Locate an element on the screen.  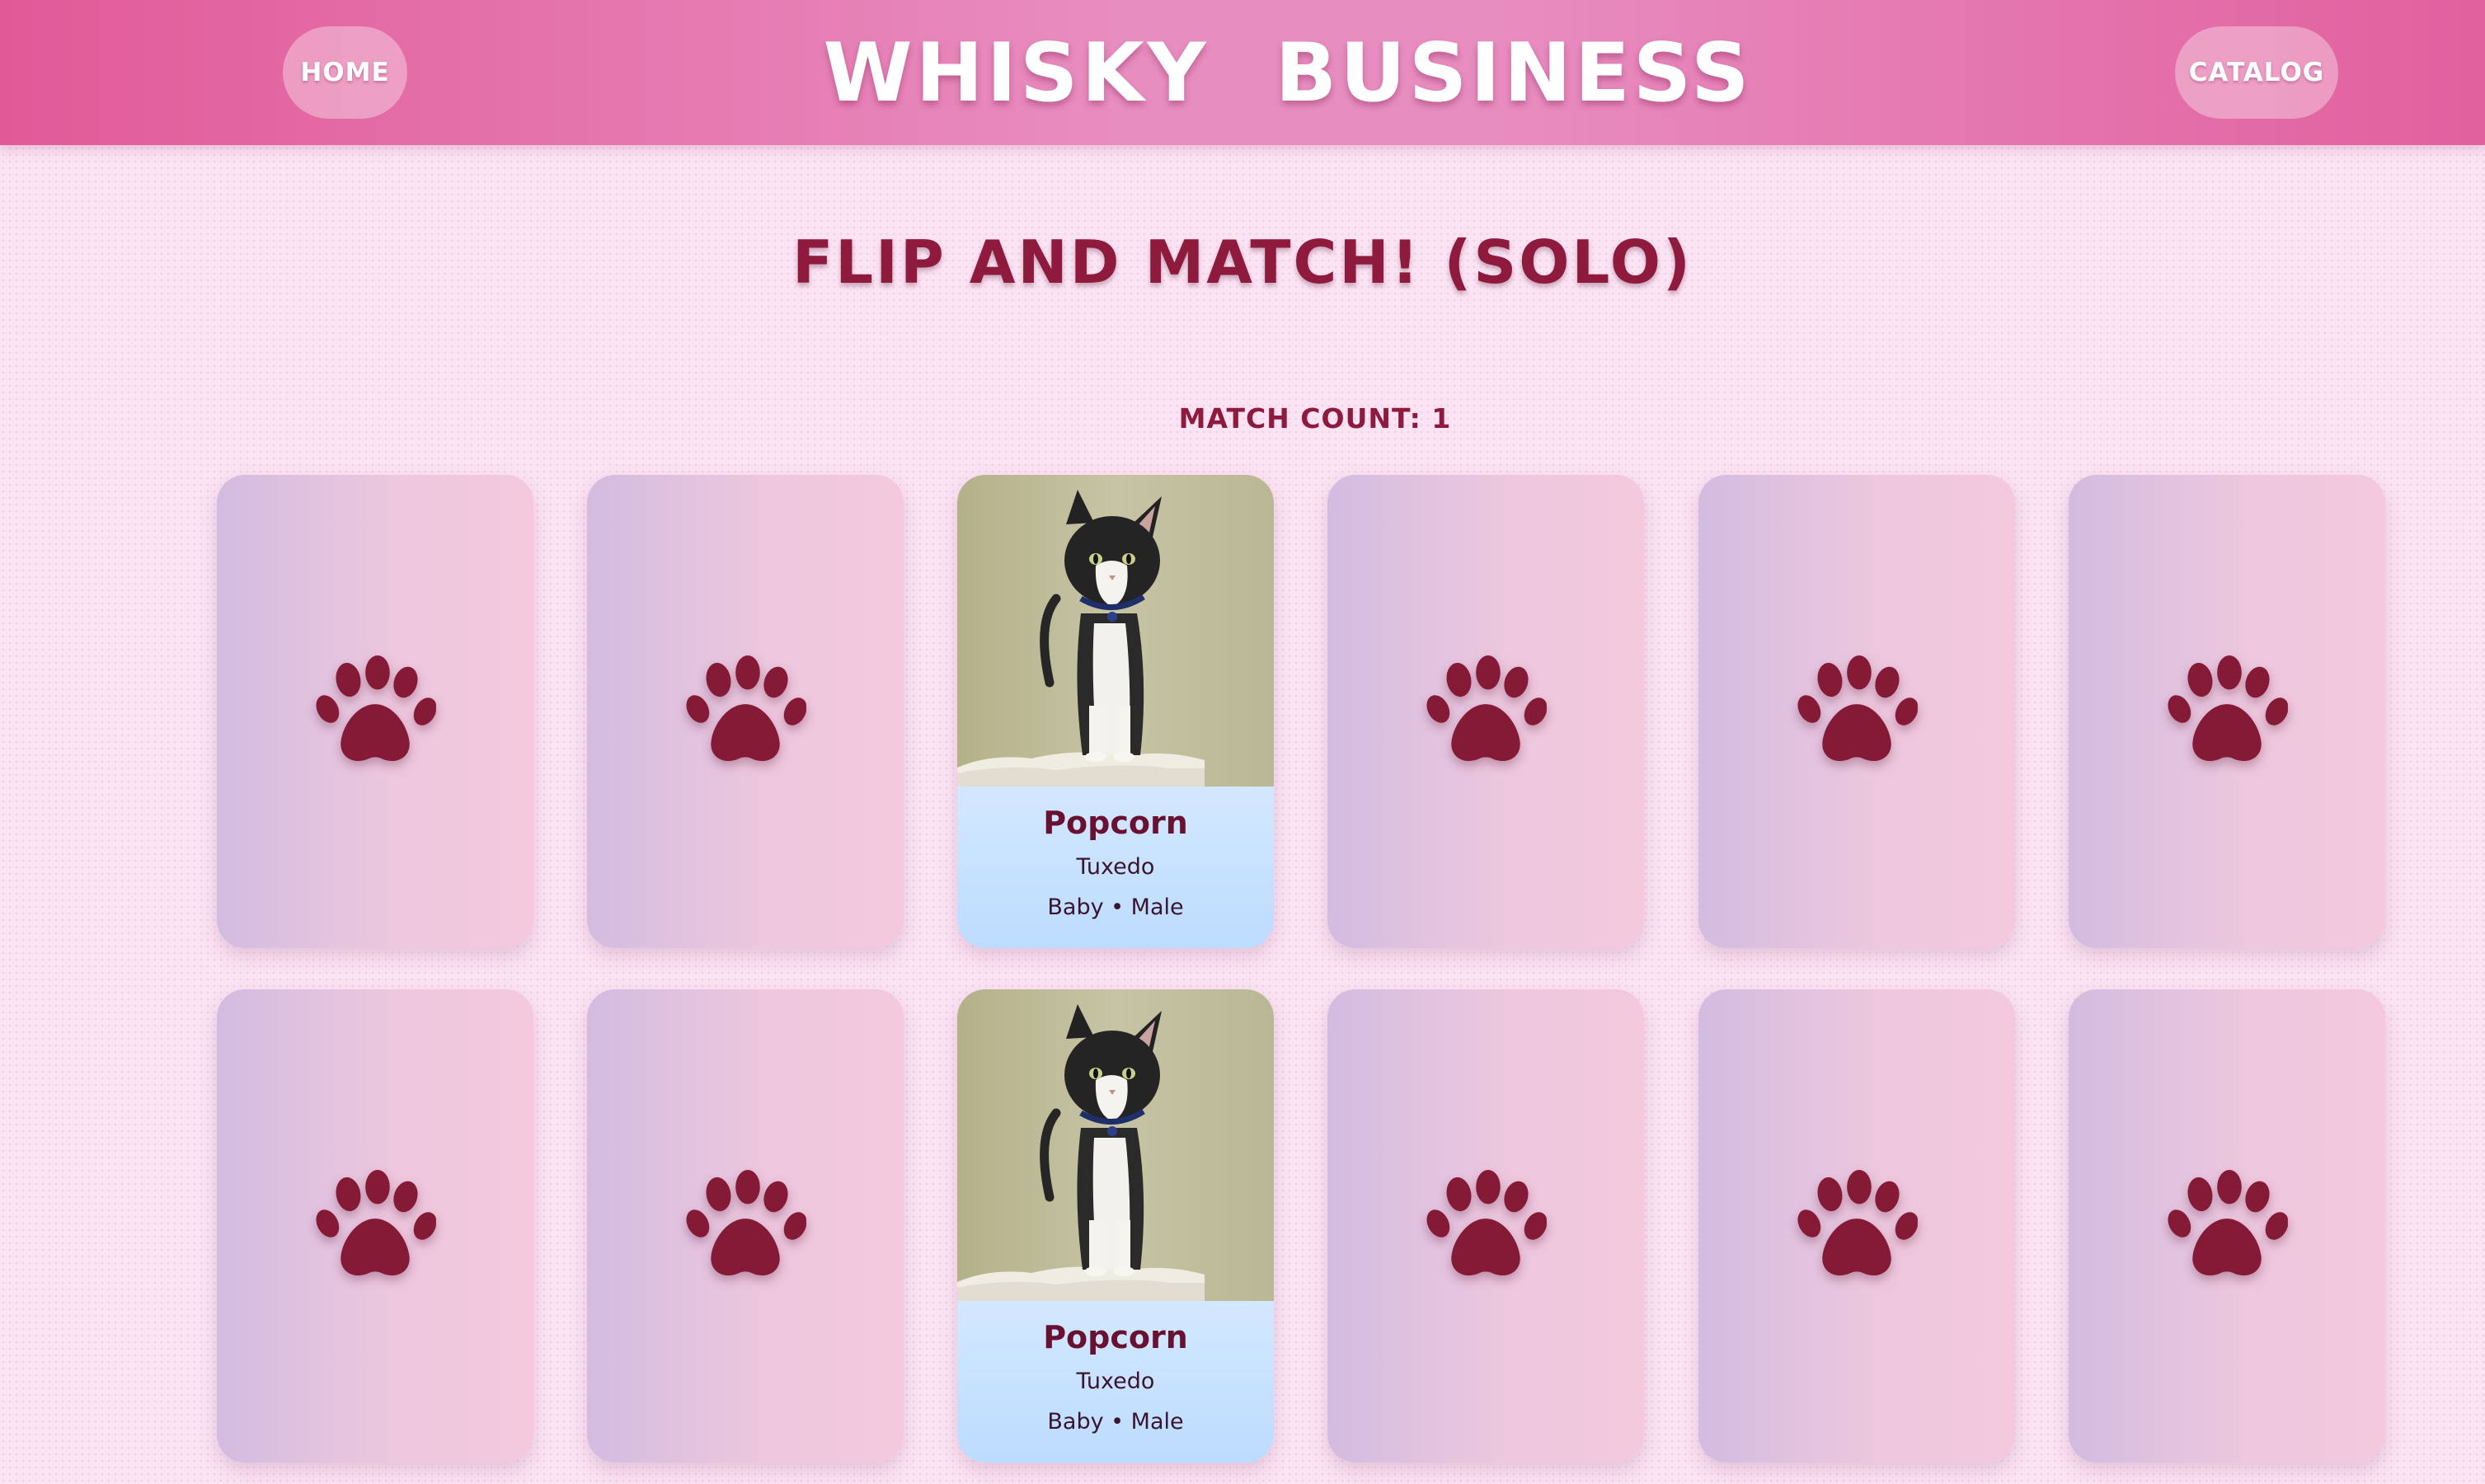
site-header: HOME WHISKY BUSINESS CATALOG is located at coordinates (1242, 72).